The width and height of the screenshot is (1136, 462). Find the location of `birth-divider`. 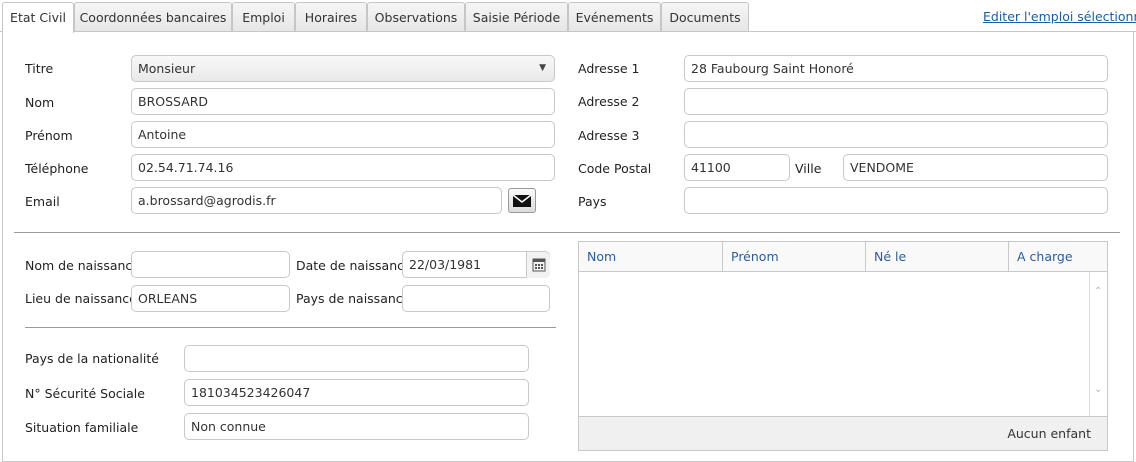

birth-divider is located at coordinates (290, 327).